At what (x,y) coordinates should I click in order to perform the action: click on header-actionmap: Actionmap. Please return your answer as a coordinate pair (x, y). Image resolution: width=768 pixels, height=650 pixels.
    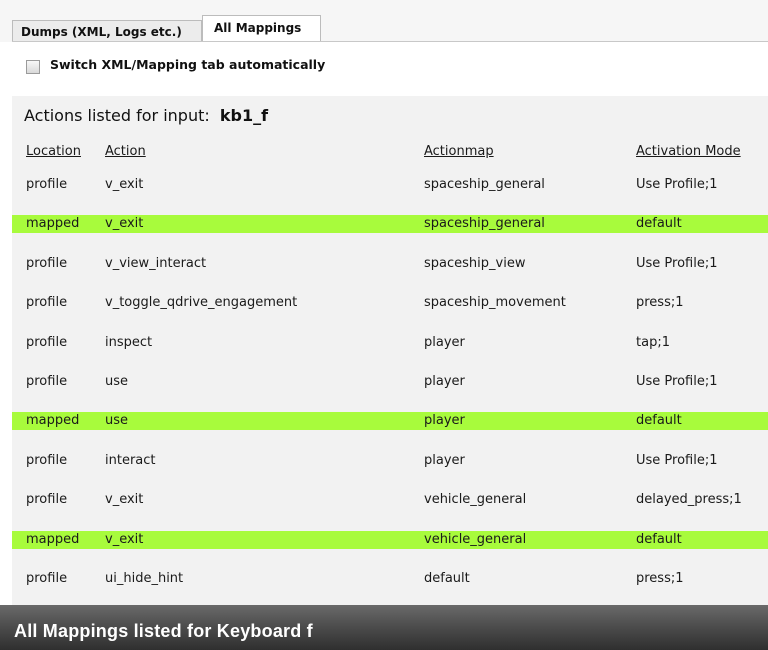
    Looking at the image, I should click on (459, 151).